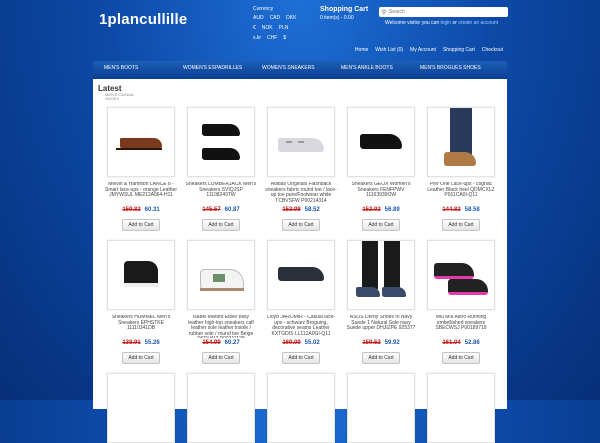 This screenshot has height=443, width=600. What do you see at coordinates (392, 343) in the screenshot?
I see `new-price: 59.92` at bounding box center [392, 343].